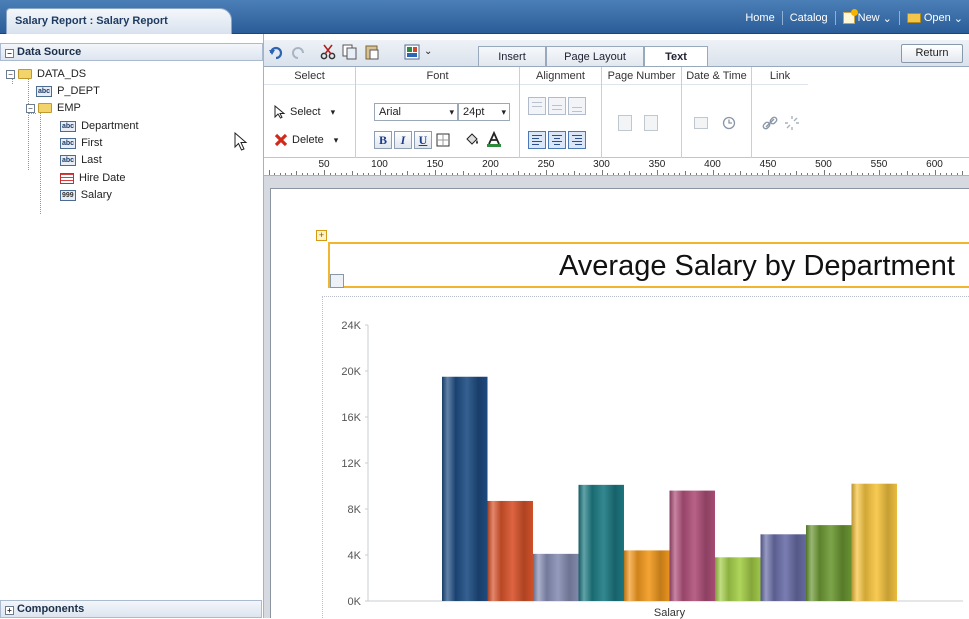  Describe the element at coordinates (557, 140) in the screenshot. I see `align-center-icon` at that location.